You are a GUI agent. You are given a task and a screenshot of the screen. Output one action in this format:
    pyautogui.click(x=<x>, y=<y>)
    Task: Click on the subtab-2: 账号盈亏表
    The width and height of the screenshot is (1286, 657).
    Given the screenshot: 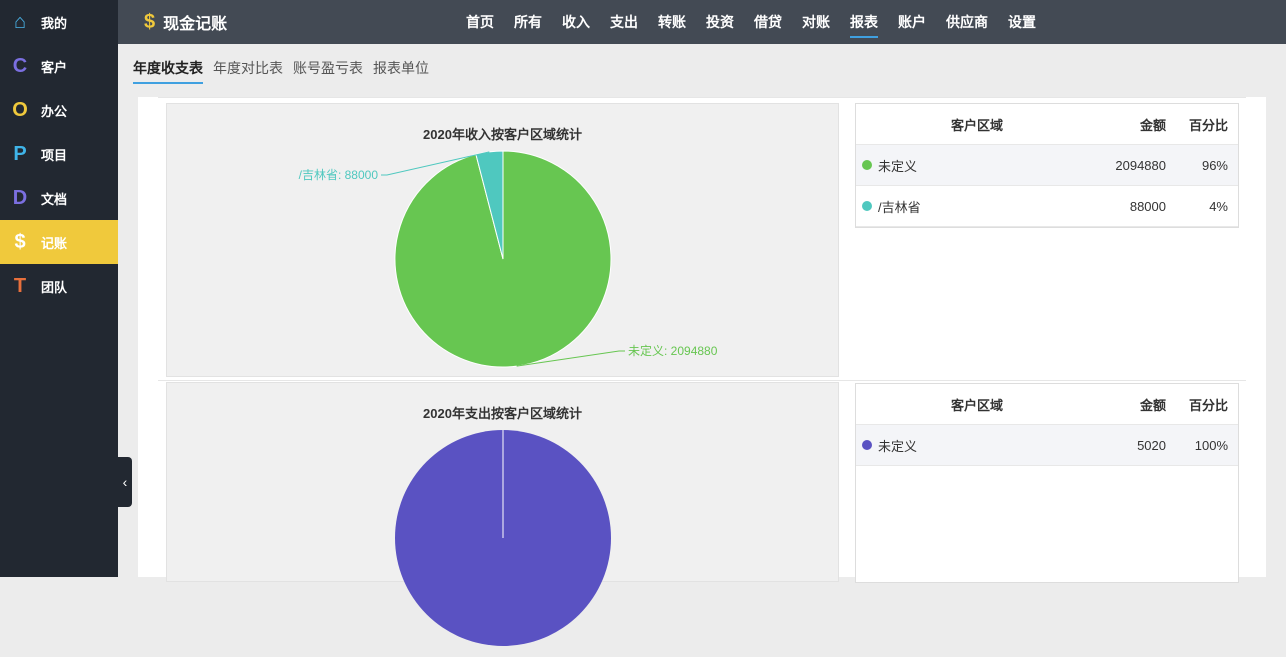 What is the action you would take?
    pyautogui.click(x=328, y=71)
    